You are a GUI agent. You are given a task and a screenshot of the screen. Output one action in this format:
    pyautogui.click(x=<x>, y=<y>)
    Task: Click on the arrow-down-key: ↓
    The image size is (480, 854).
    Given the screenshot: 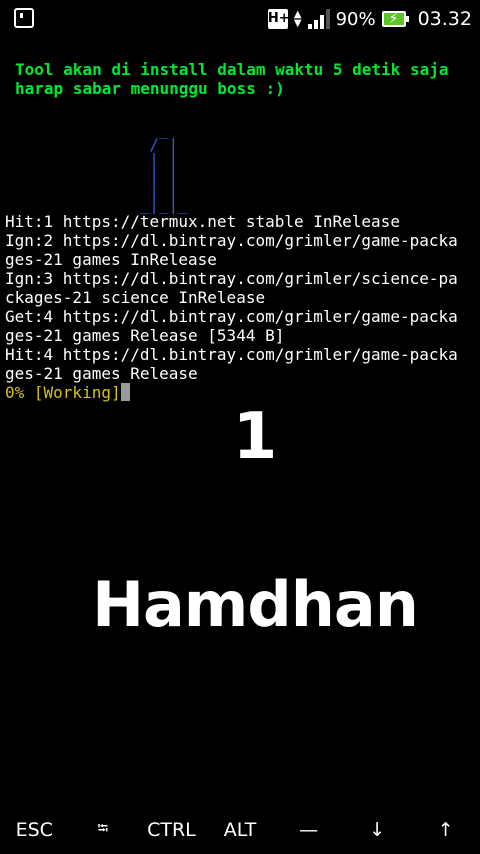 What is the action you would take?
    pyautogui.click(x=377, y=830)
    